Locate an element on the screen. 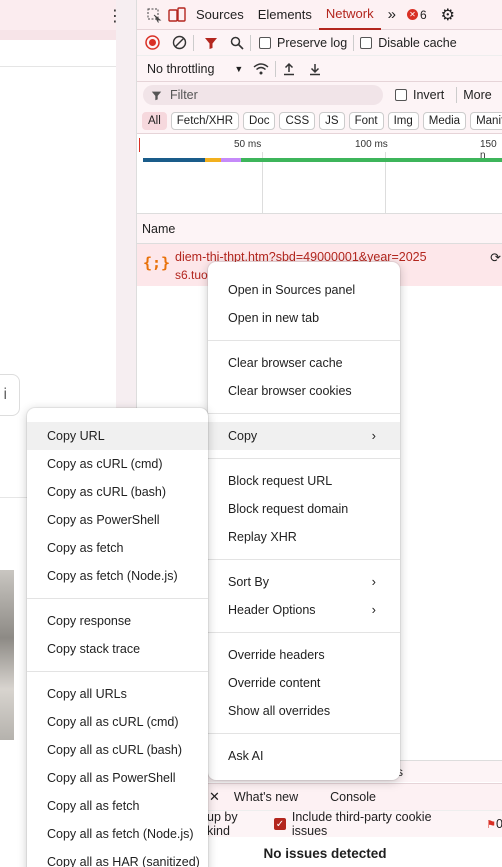  copy-all-as-har-sanitized: Copy all as HAR (sanitized) is located at coordinates (117, 857).